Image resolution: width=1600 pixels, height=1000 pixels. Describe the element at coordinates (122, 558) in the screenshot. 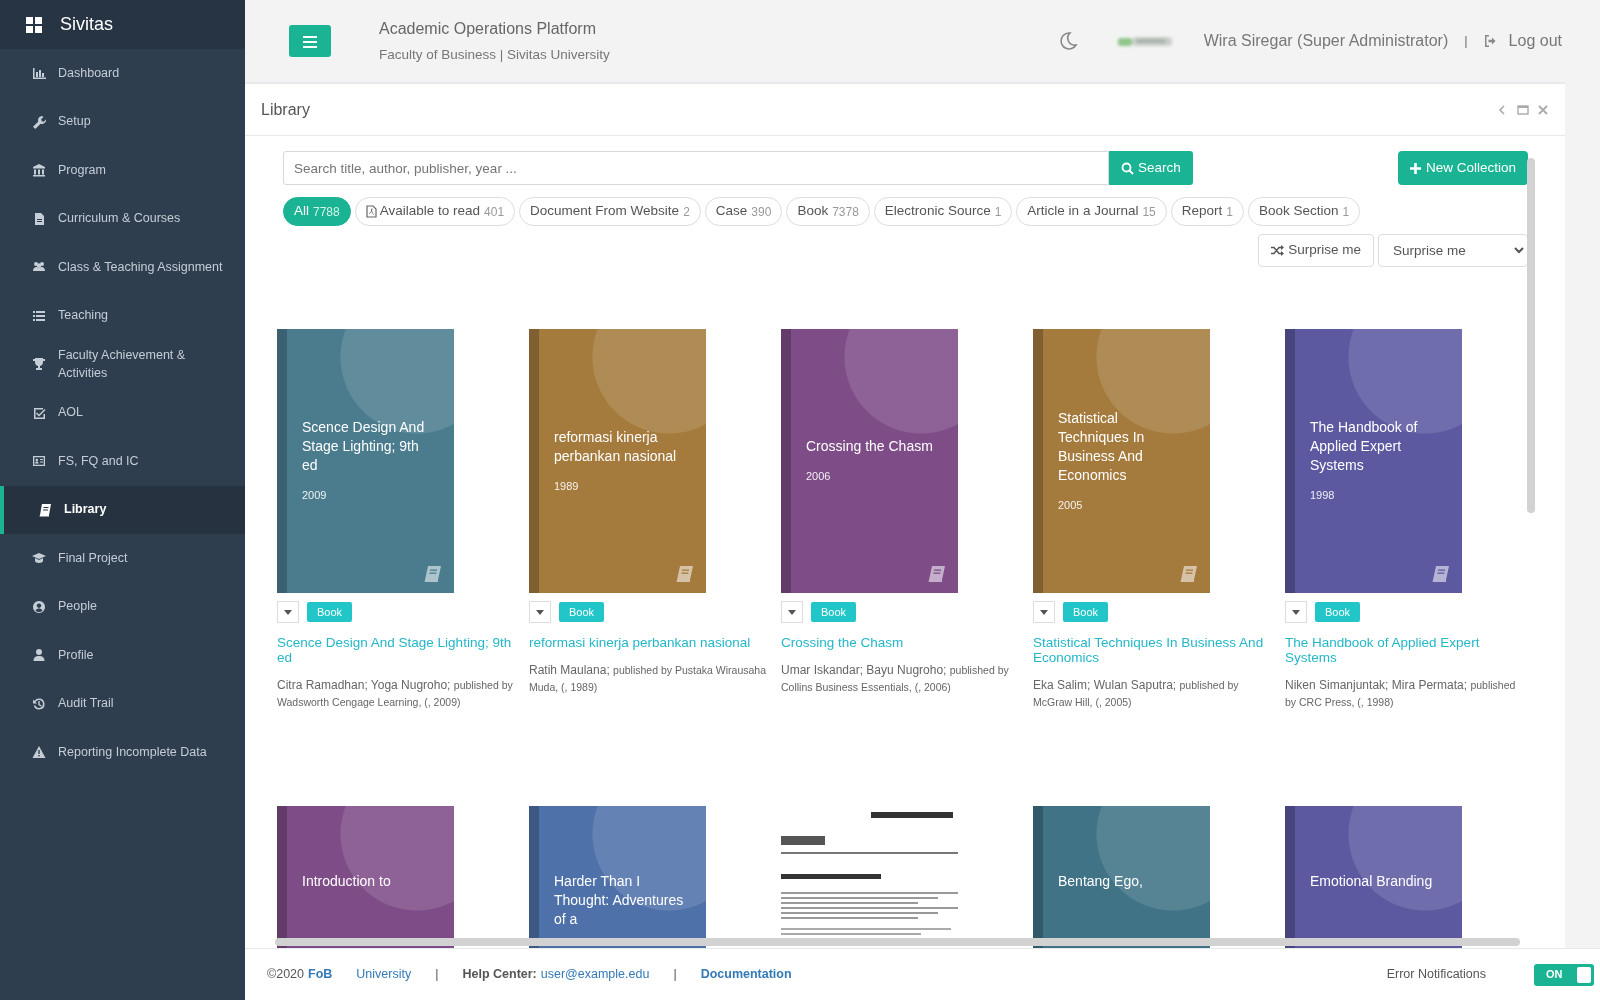

I see `sidebar-item: Final Project` at that location.